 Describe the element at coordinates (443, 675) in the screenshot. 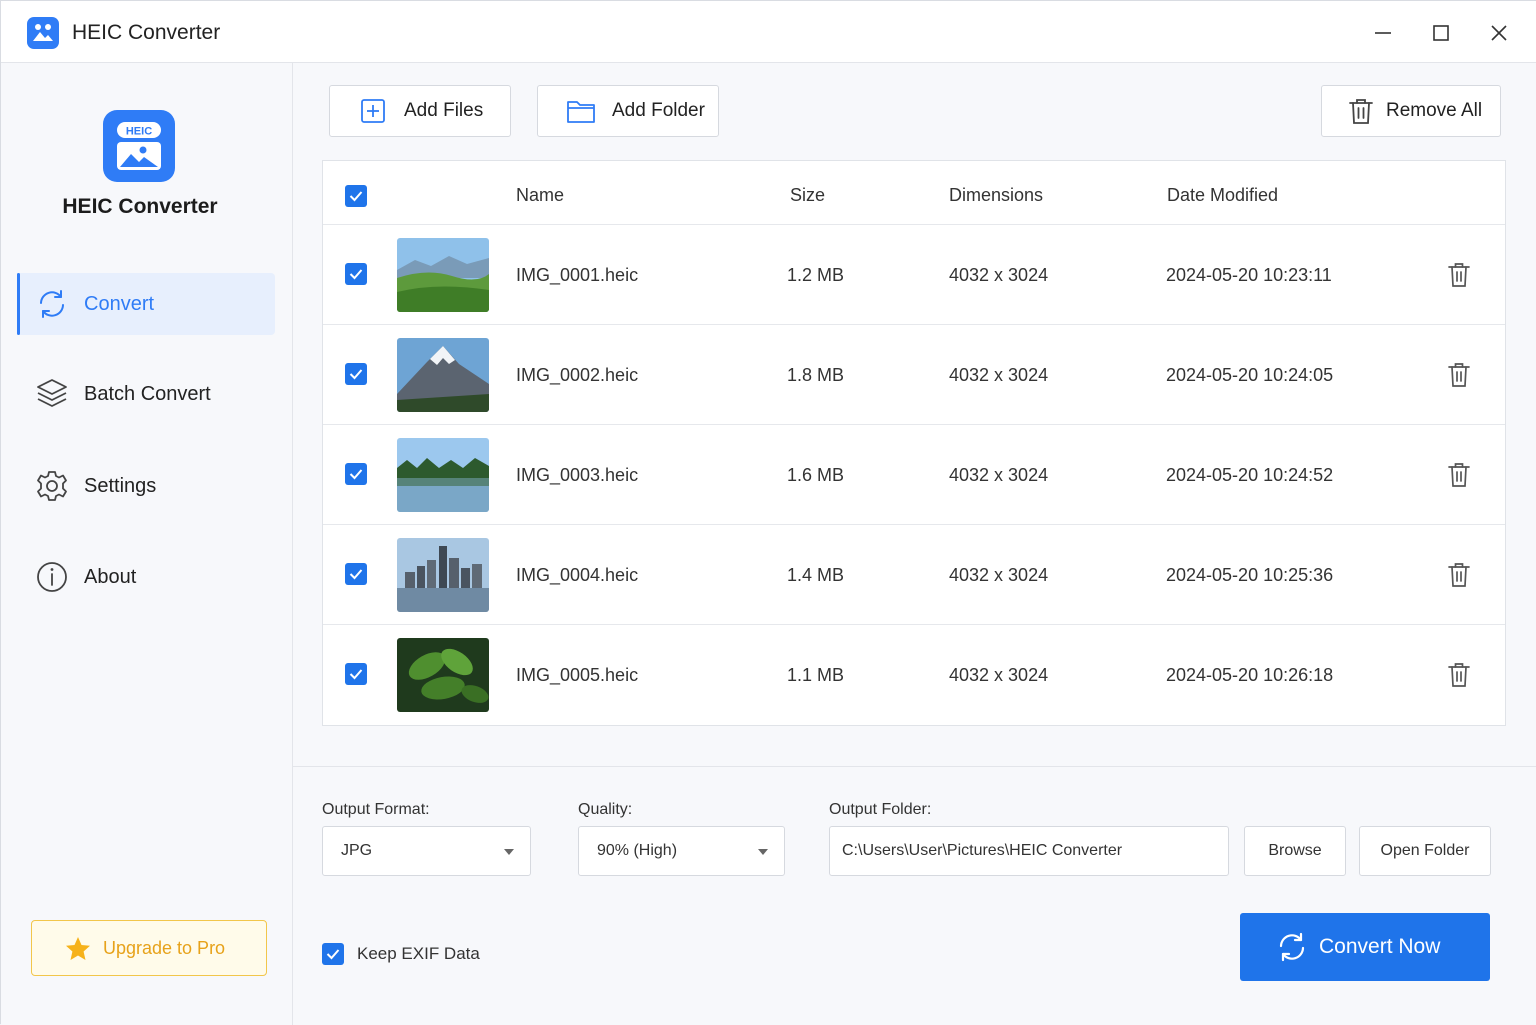

I see `thumbnail-green-leaves` at that location.